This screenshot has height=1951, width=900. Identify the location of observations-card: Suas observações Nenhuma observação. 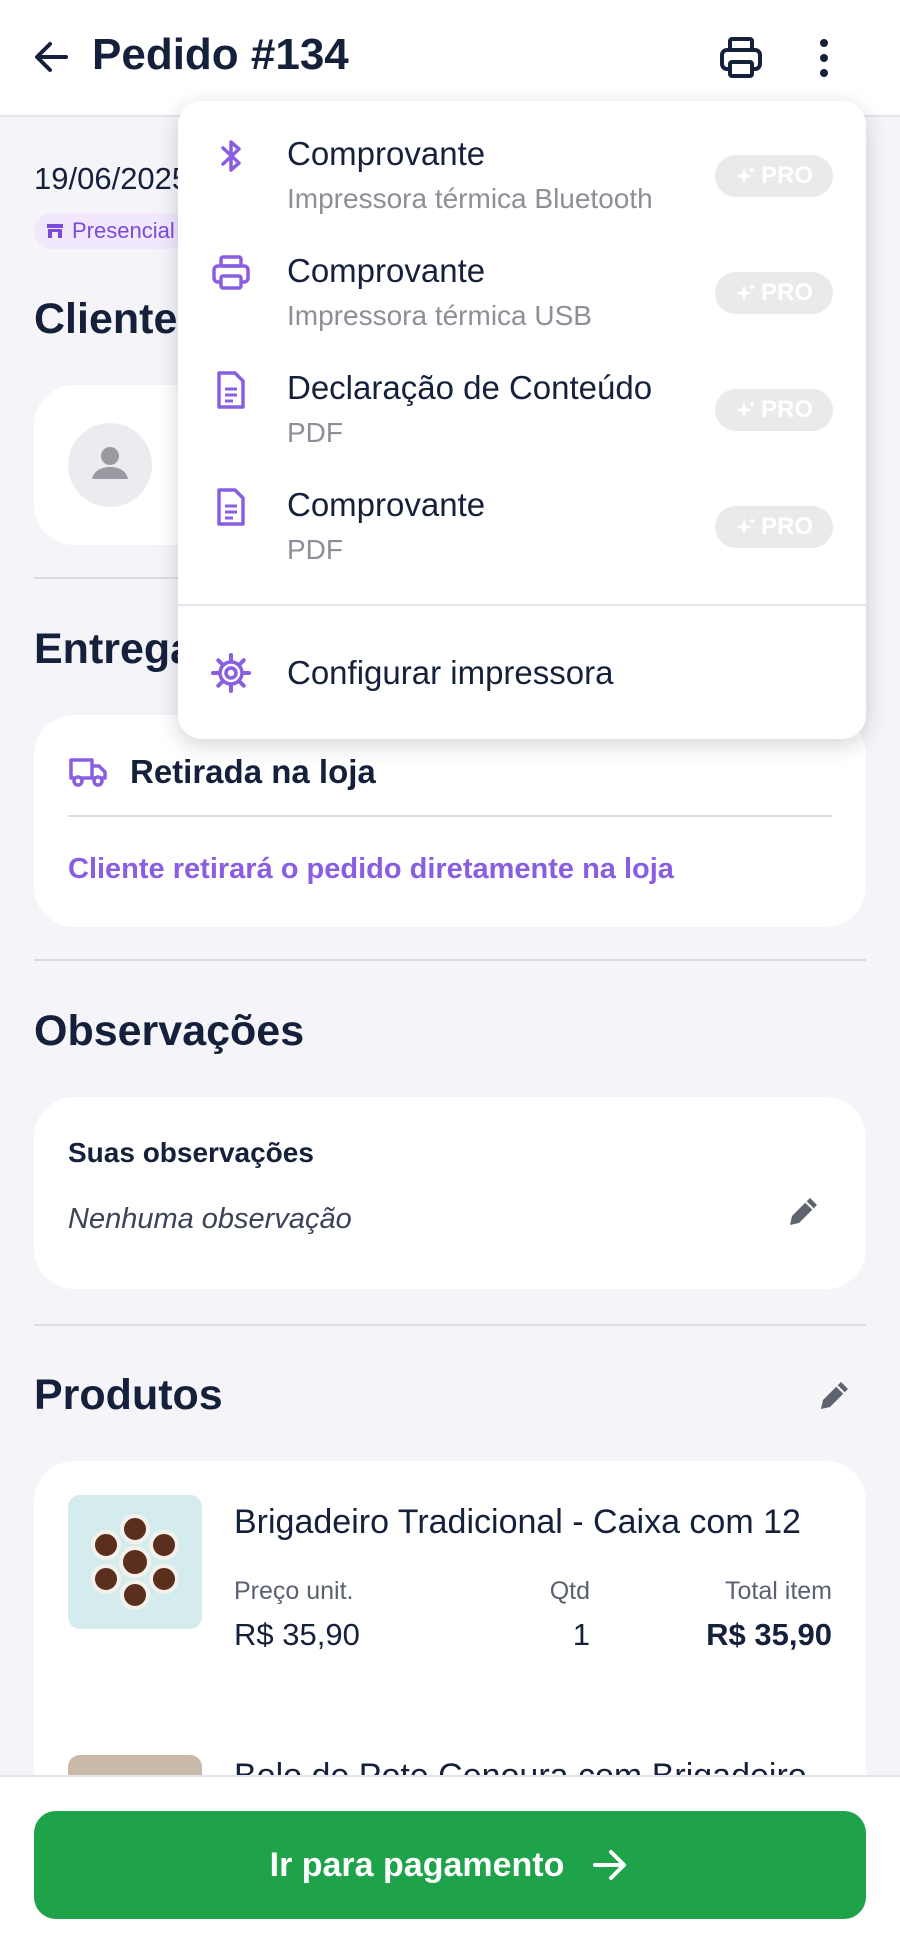
(450, 1193).